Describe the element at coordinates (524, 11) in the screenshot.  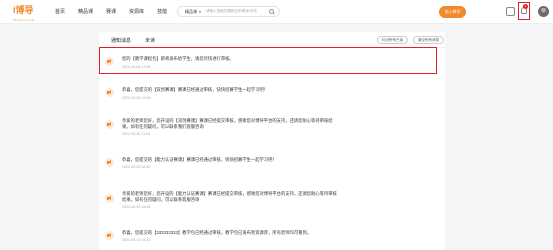
I see `notification-button: 1` at that location.